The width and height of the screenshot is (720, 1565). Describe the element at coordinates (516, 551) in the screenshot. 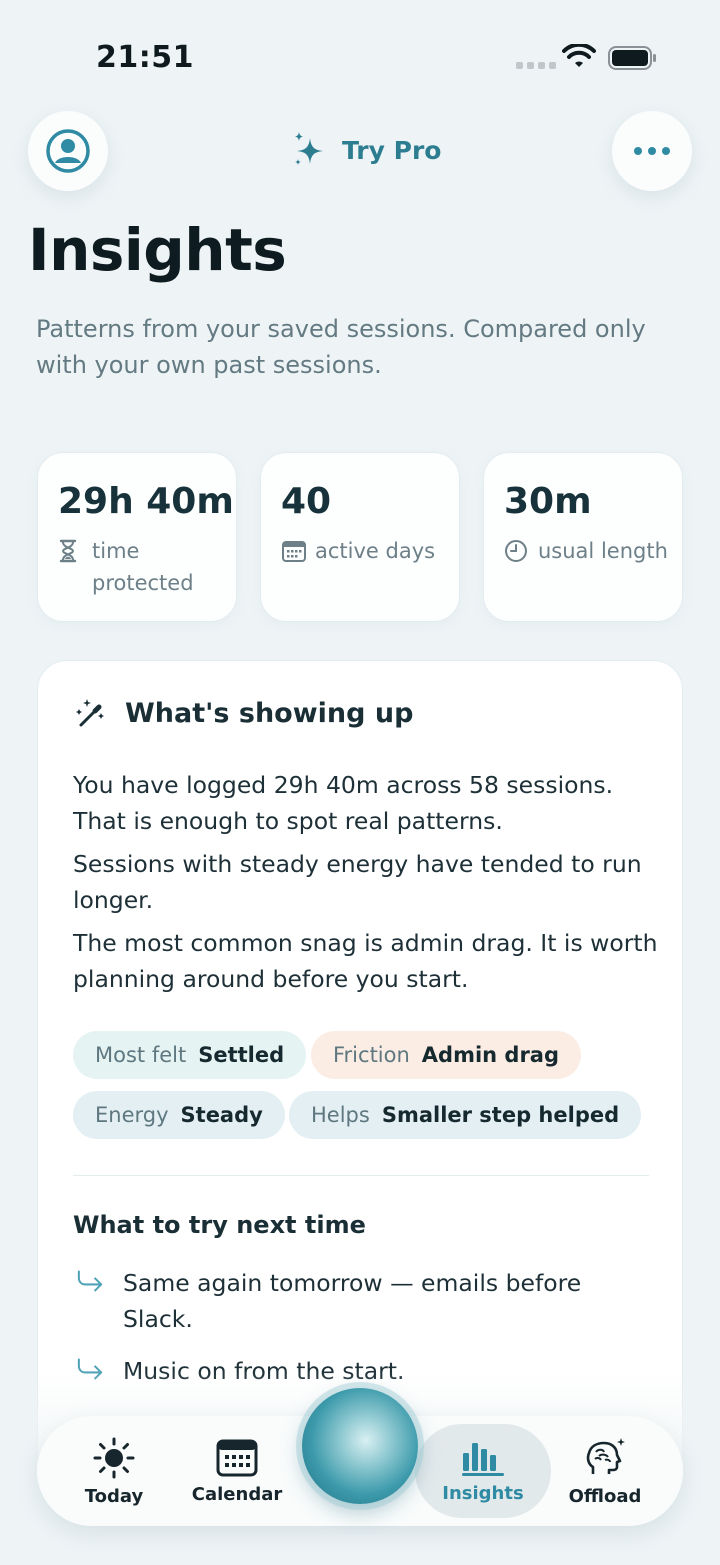

I see `clock-icon` at that location.